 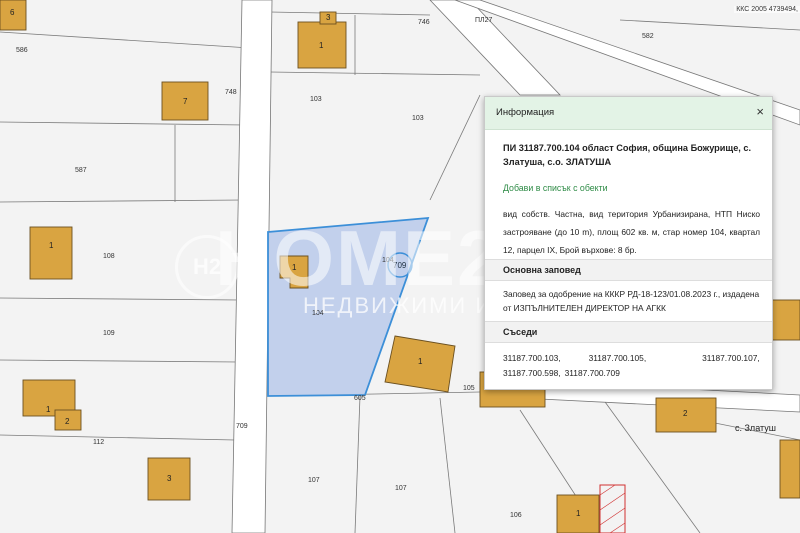 I want to click on svg-text: 112, so click(x=98, y=442).